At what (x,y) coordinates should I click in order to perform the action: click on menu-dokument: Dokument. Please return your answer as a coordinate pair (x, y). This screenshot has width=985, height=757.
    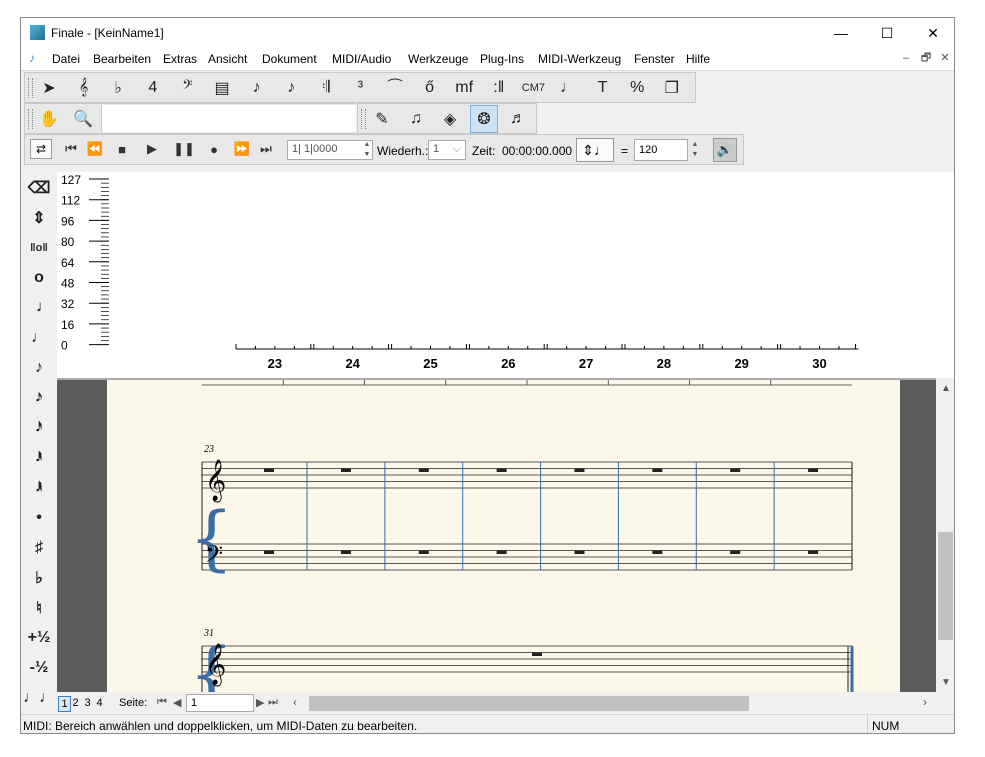
    Looking at the image, I should click on (289, 59).